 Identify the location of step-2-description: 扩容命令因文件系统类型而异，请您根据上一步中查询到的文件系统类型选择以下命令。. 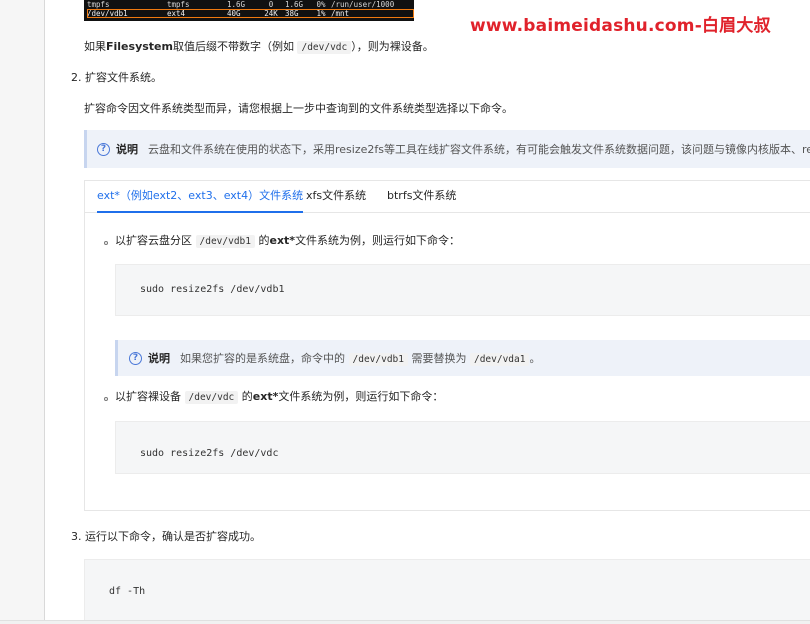
(298, 108).